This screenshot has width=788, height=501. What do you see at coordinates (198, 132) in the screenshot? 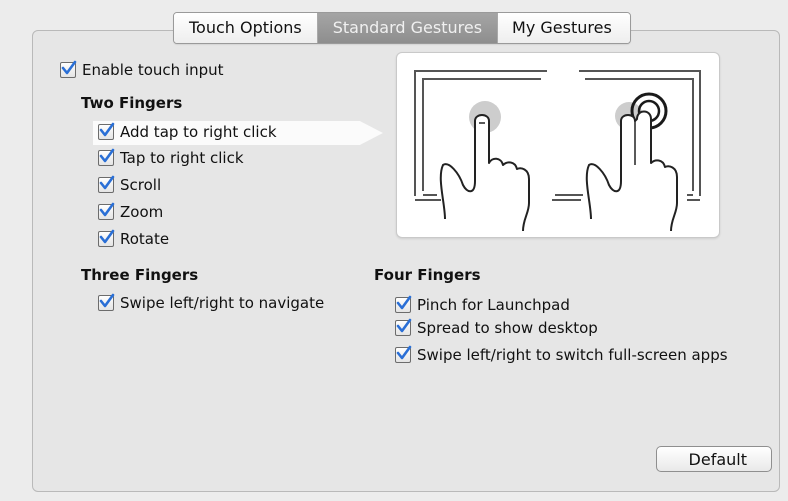
I see `add-tap-right-click-label: Add tap to right click` at bounding box center [198, 132].